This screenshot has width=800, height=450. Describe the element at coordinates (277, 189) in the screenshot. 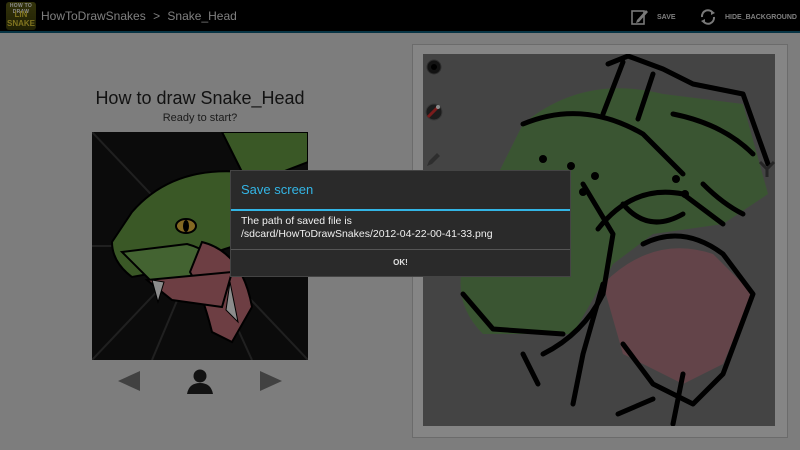

I see `dialog-title: Save screen` at that location.